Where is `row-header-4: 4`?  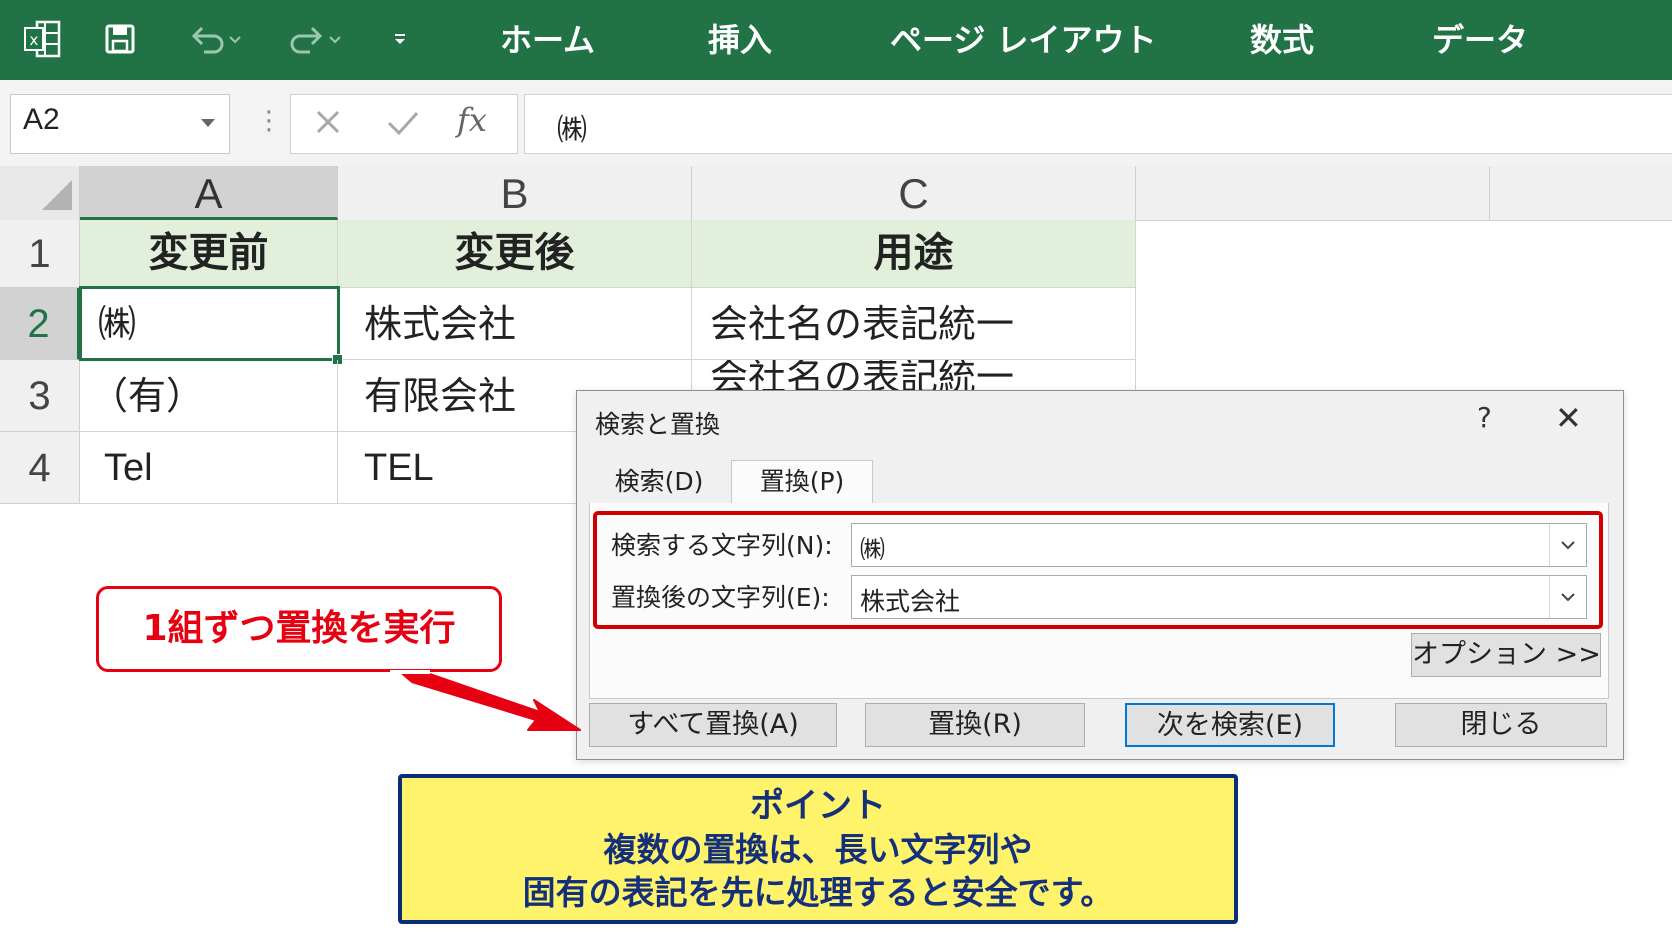
row-header-4: 4 is located at coordinates (40, 468).